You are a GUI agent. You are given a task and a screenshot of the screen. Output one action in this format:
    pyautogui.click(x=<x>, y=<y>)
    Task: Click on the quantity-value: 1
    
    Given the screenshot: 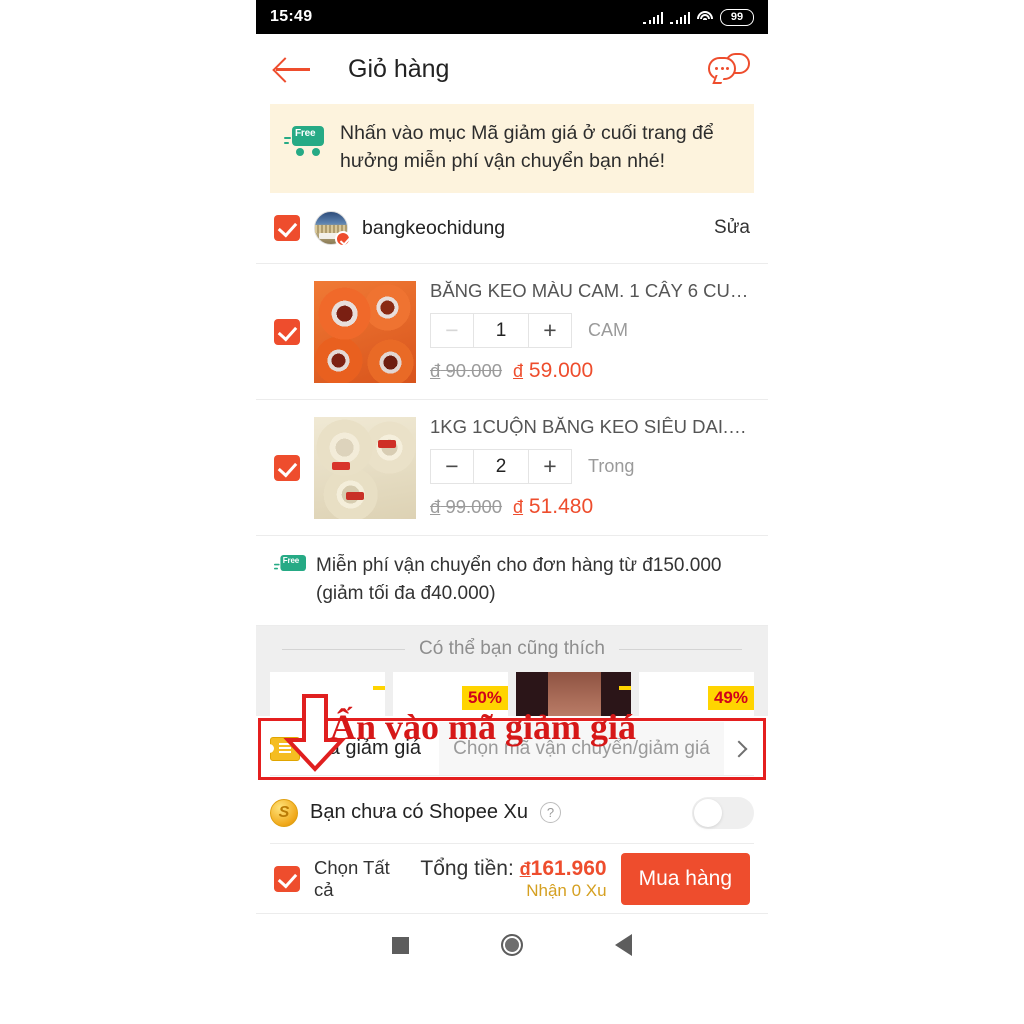 What is the action you would take?
    pyautogui.click(x=501, y=331)
    